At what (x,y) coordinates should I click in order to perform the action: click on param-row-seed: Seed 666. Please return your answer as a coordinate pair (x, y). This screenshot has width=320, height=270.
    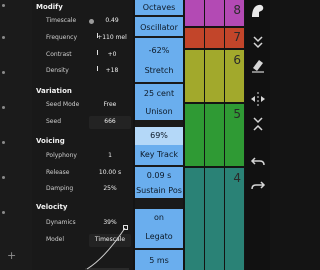
    Looking at the image, I should click on (82, 123).